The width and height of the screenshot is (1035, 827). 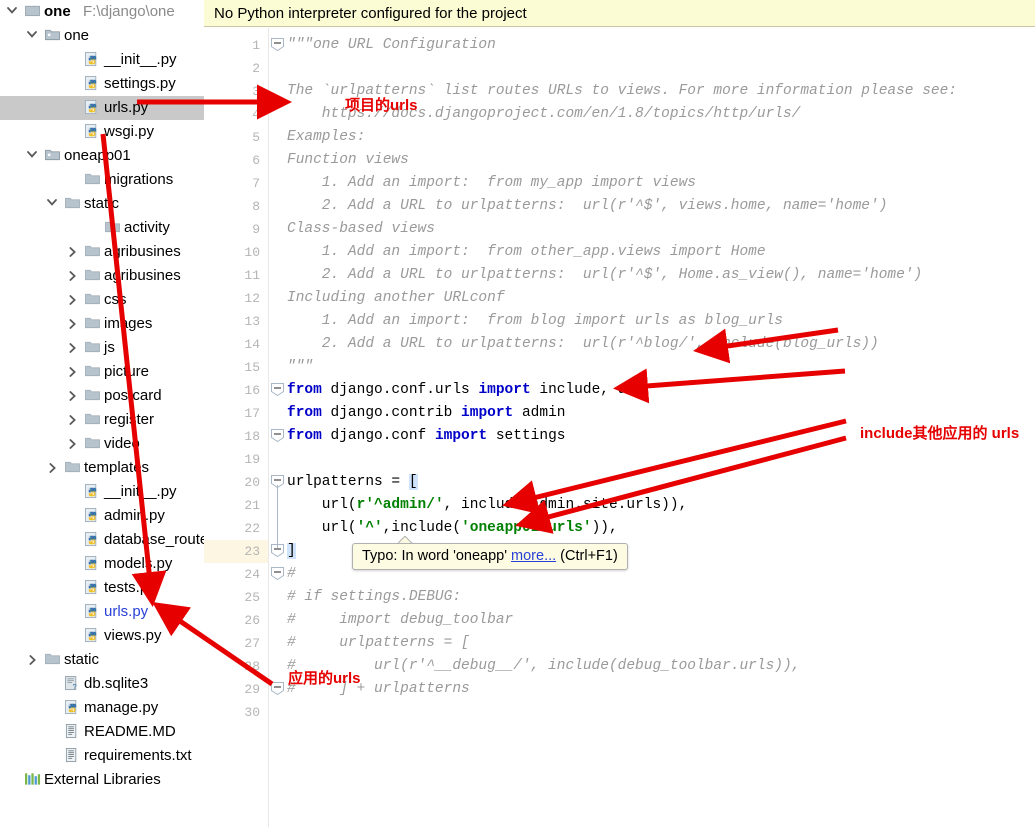 I want to click on code-line-9: Class-based views, so click(x=361, y=229).